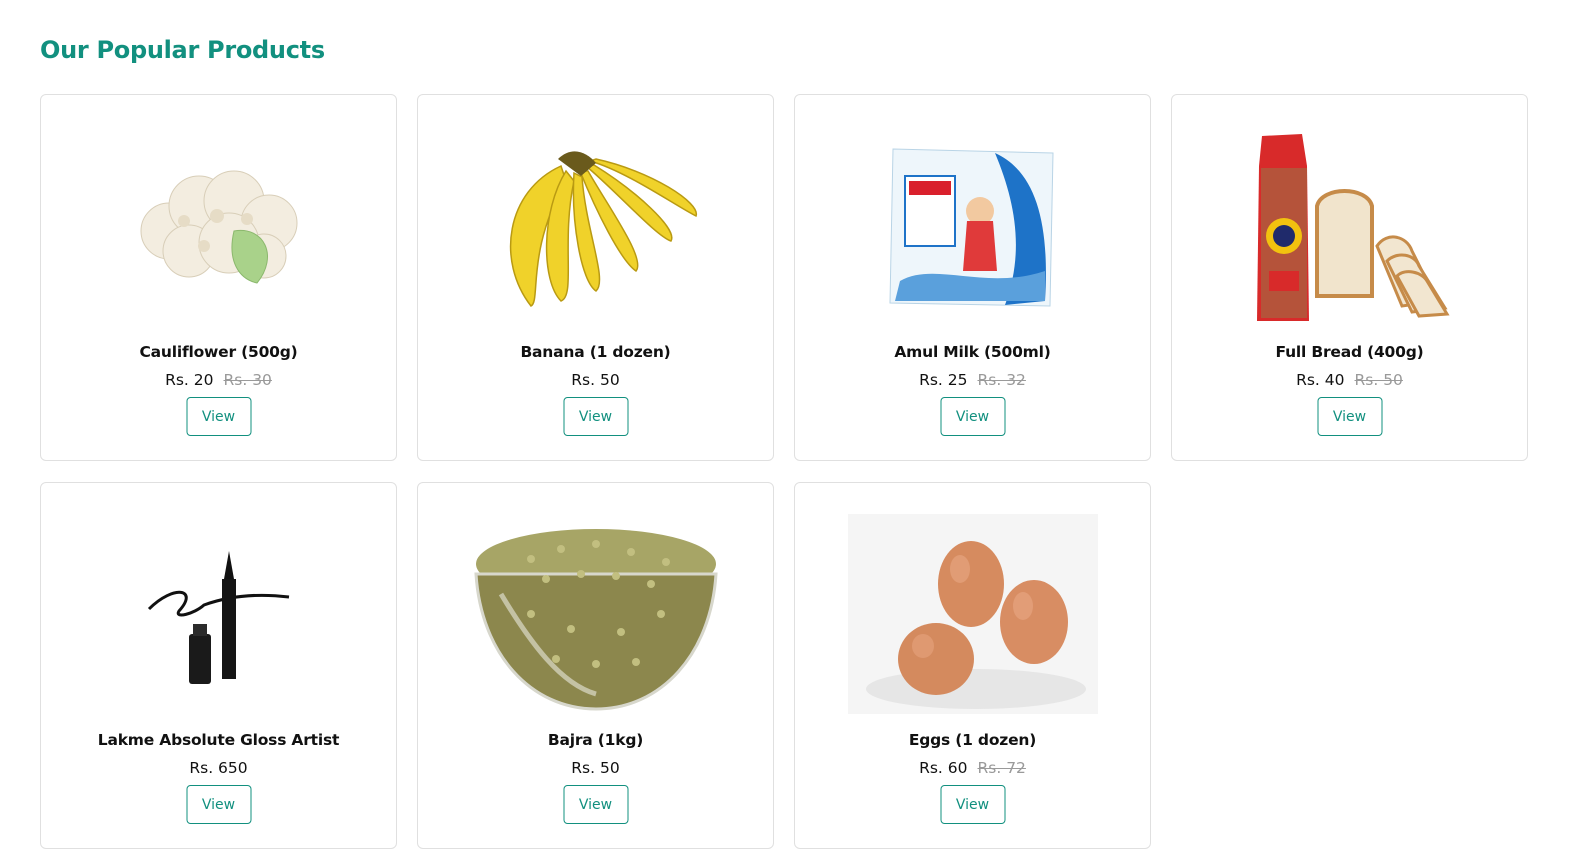 The image size is (1578, 849). What do you see at coordinates (973, 226) in the screenshot?
I see `milk-pack-icon` at bounding box center [973, 226].